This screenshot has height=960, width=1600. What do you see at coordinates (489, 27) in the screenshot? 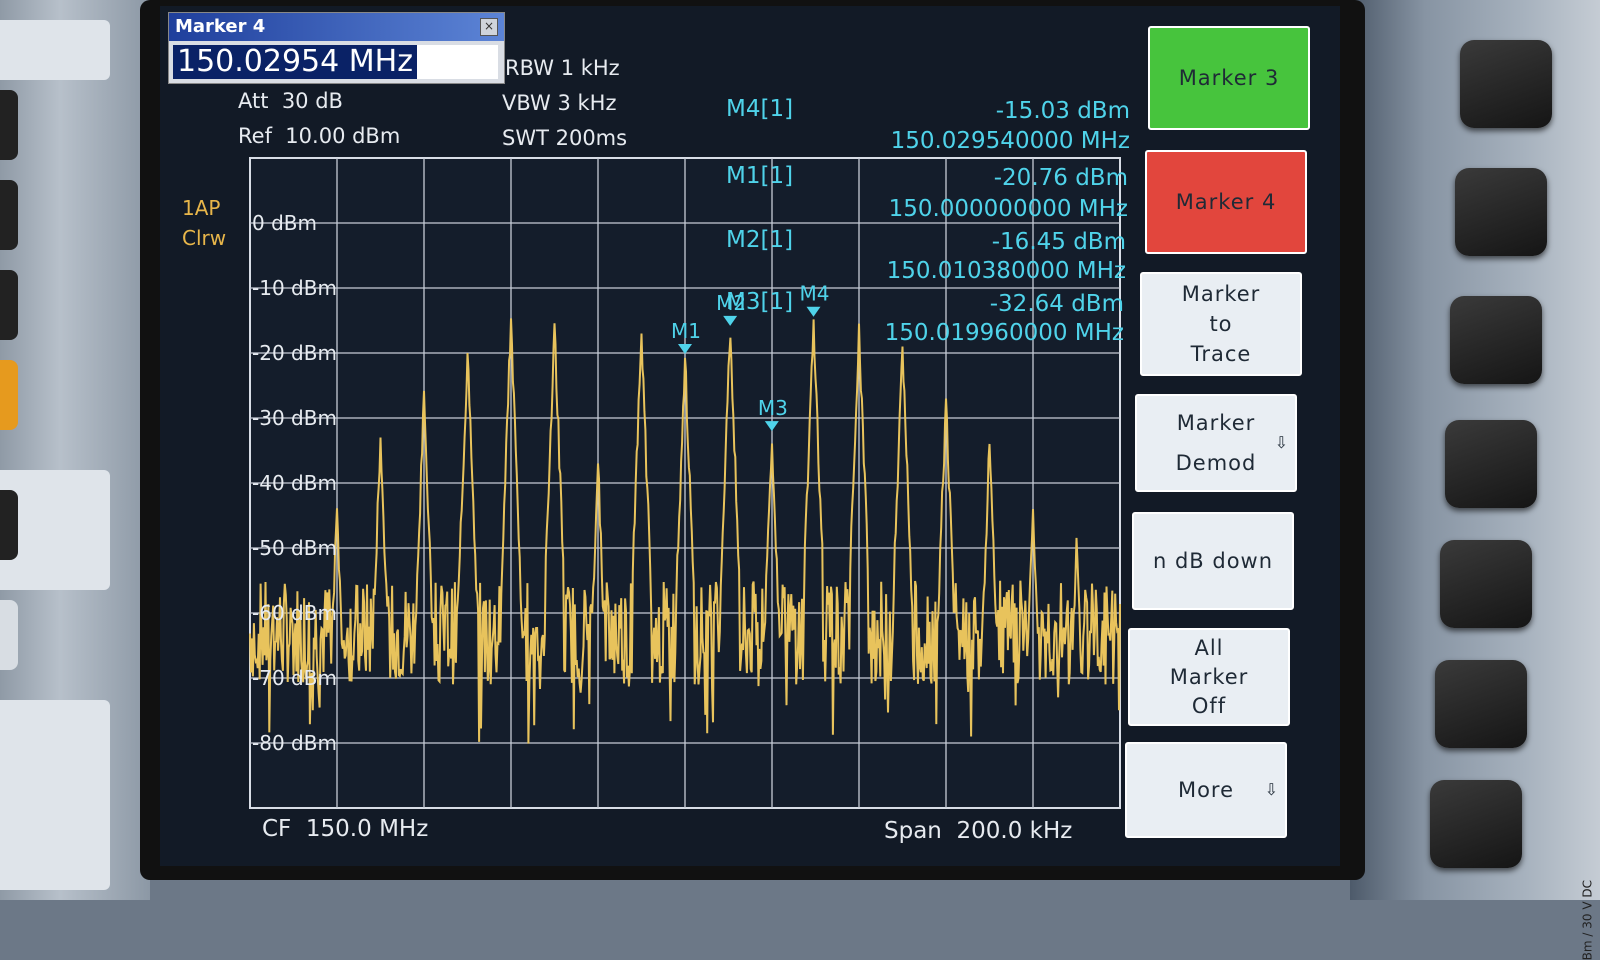
I see `close-icon: ×` at bounding box center [489, 27].